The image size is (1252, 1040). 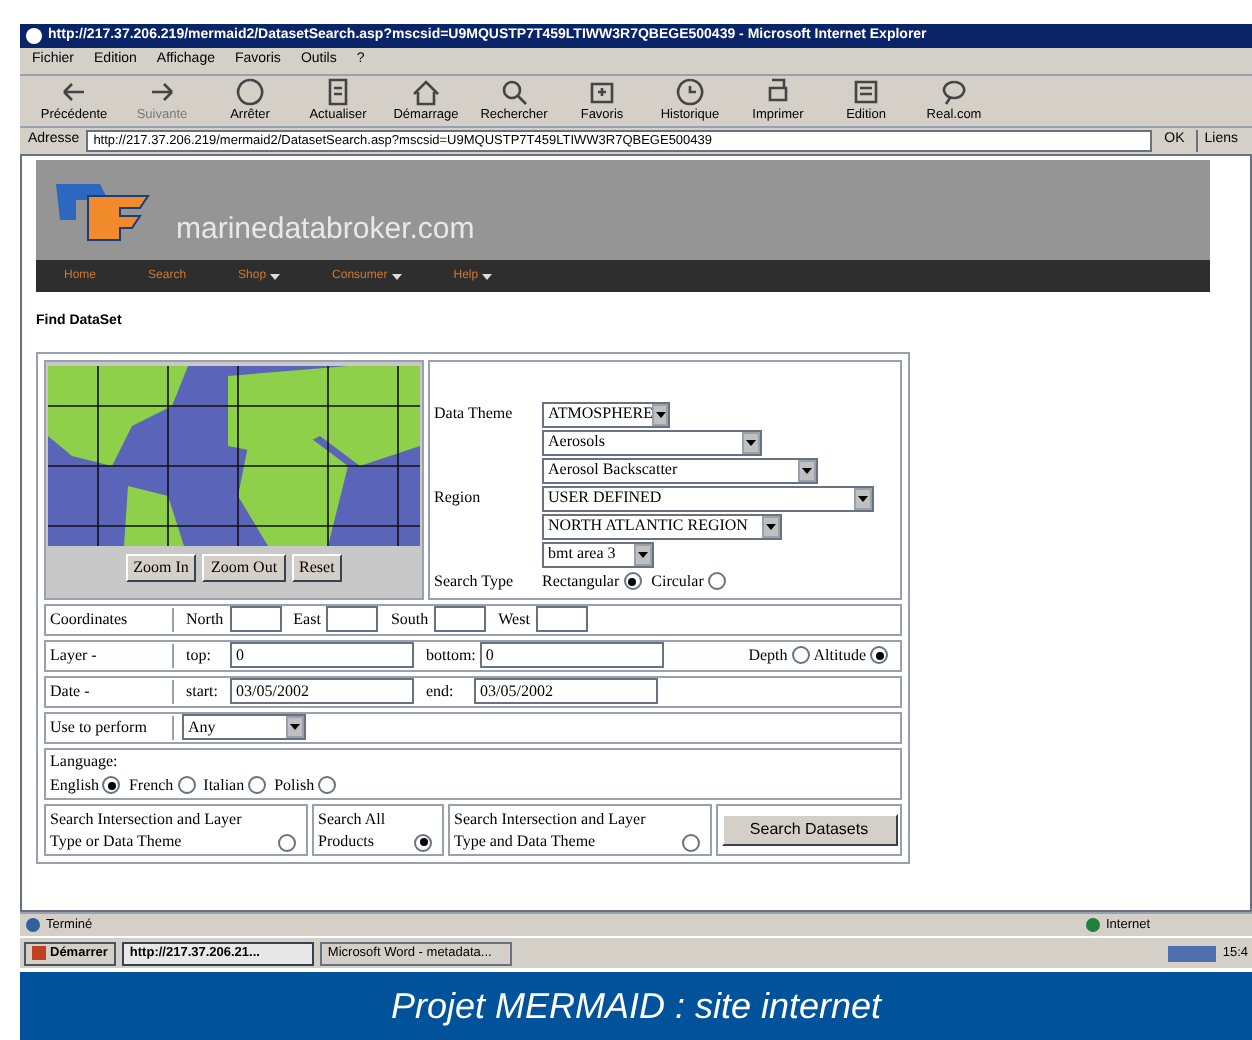 I want to click on option-label: English, so click(x=74, y=785).